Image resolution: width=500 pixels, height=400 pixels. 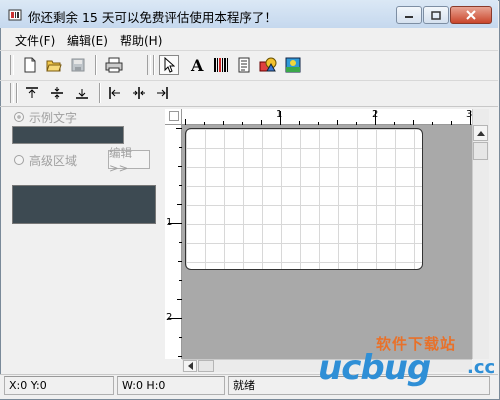 I want to click on image-tool-icon, so click(x=293, y=65).